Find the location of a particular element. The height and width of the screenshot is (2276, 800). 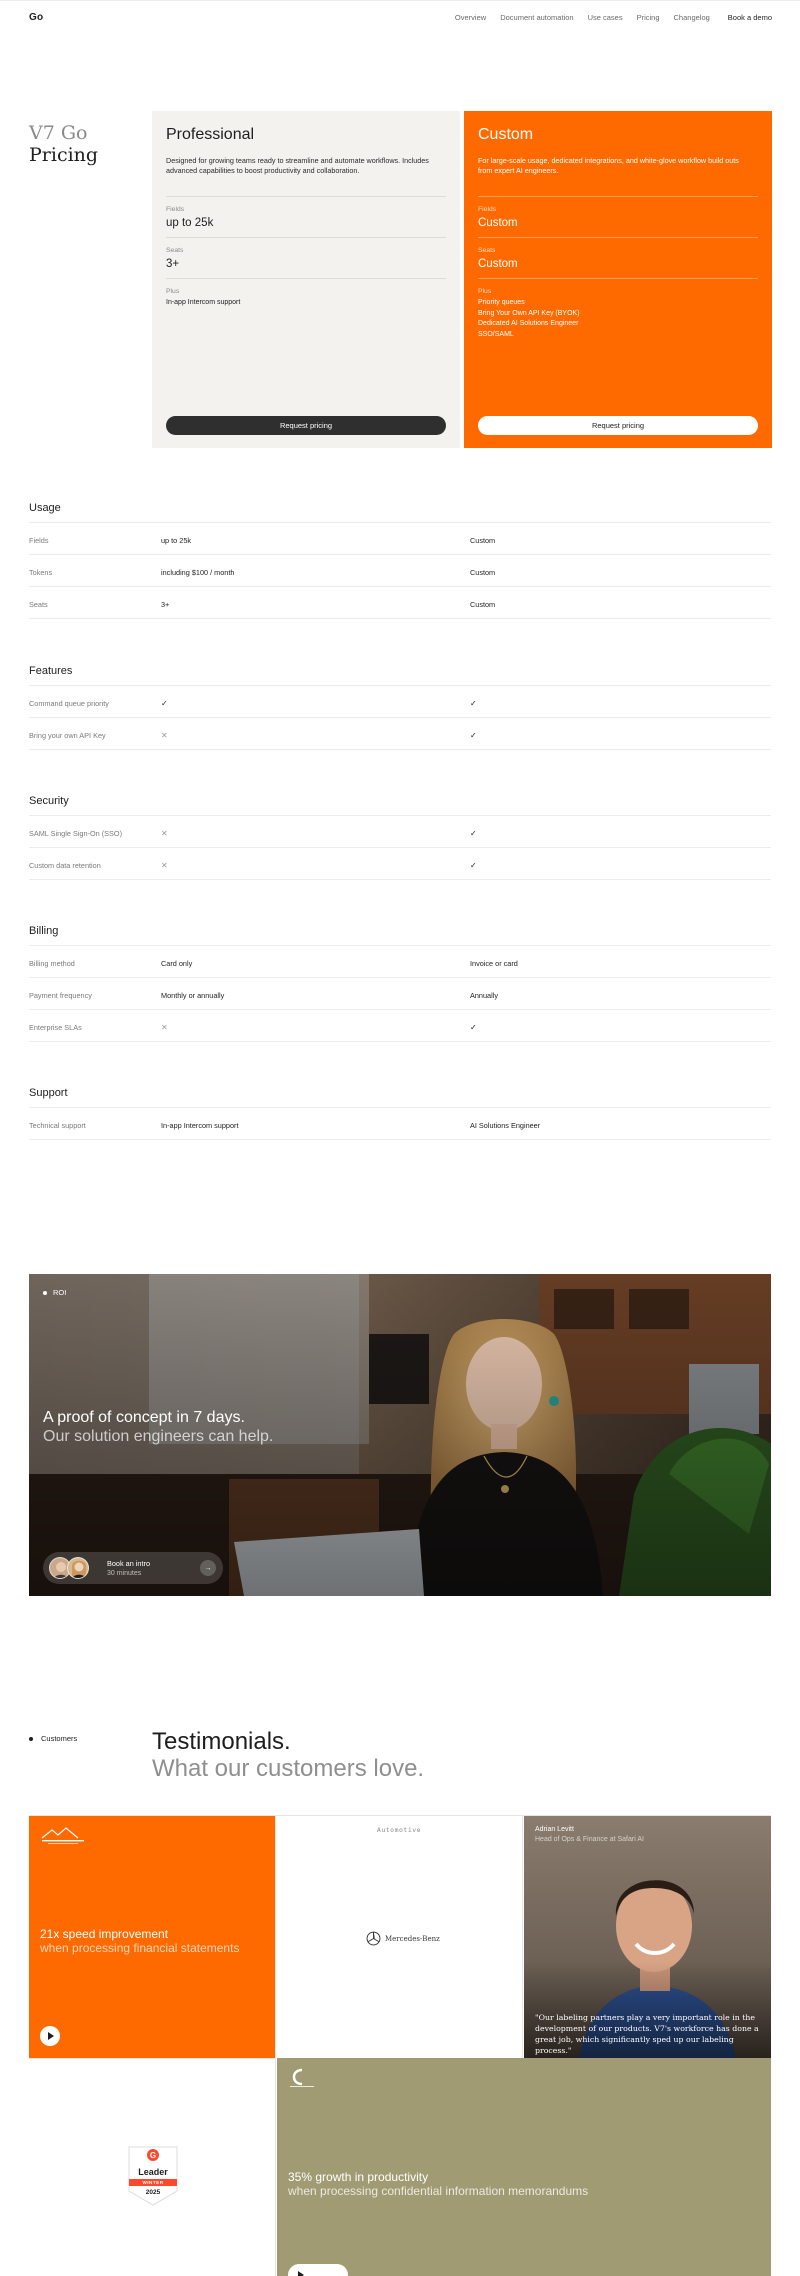

company-logo-icon is located at coordinates (302, 2077).